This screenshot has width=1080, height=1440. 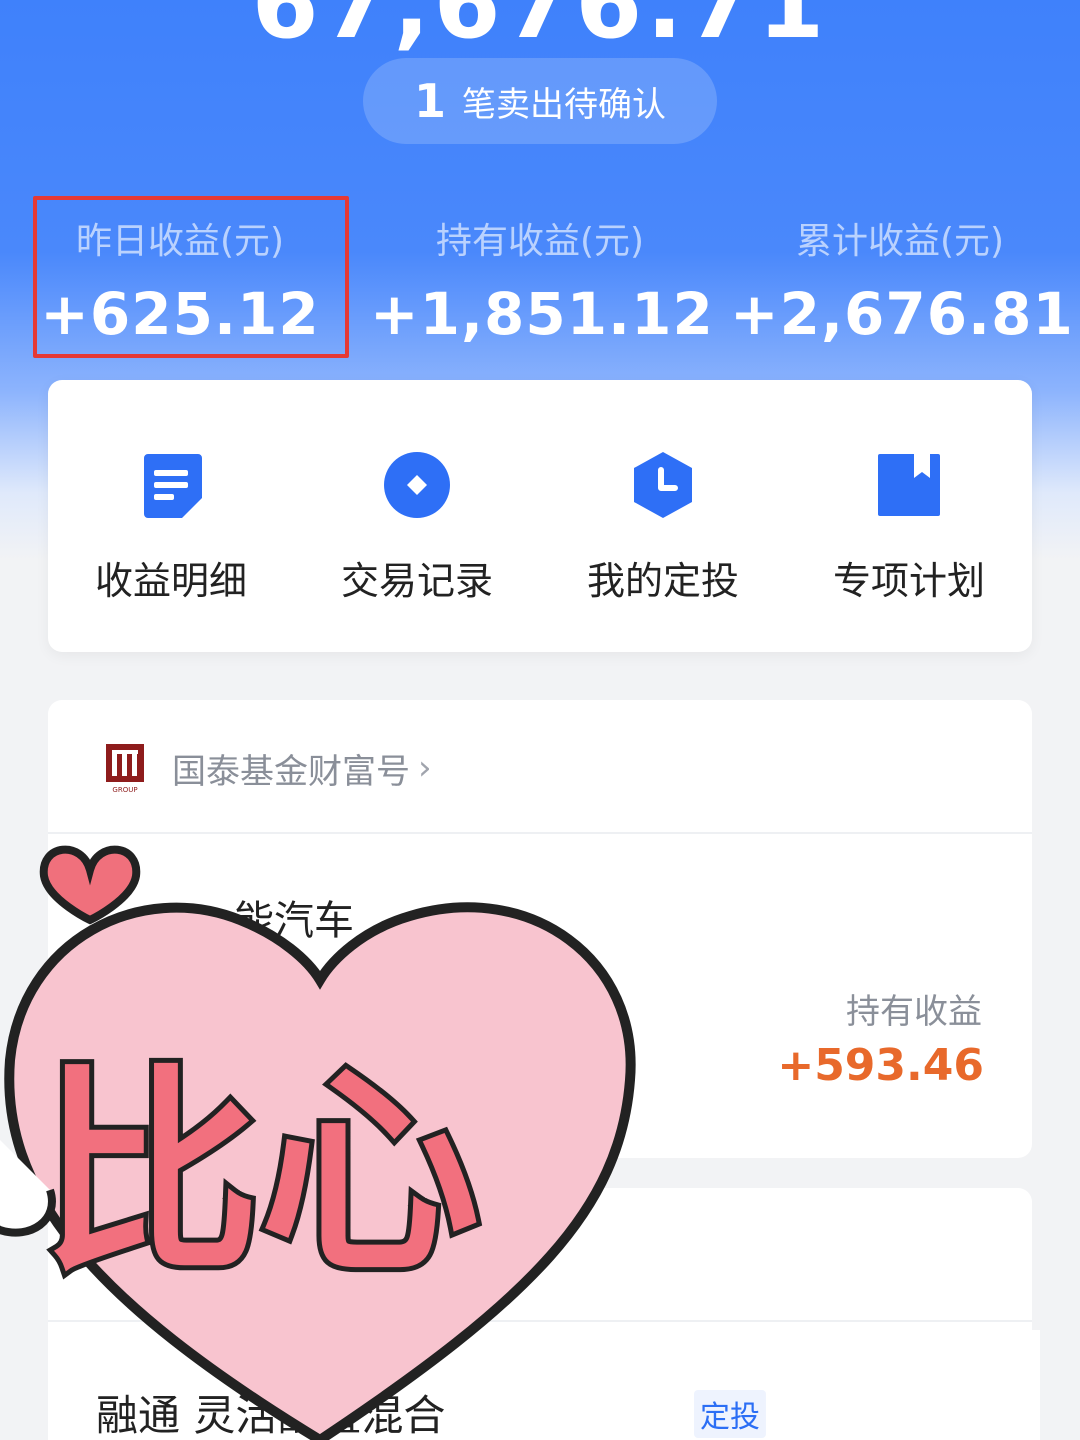 What do you see at coordinates (124, 790) in the screenshot?
I see `svg-text: GROUP` at bounding box center [124, 790].